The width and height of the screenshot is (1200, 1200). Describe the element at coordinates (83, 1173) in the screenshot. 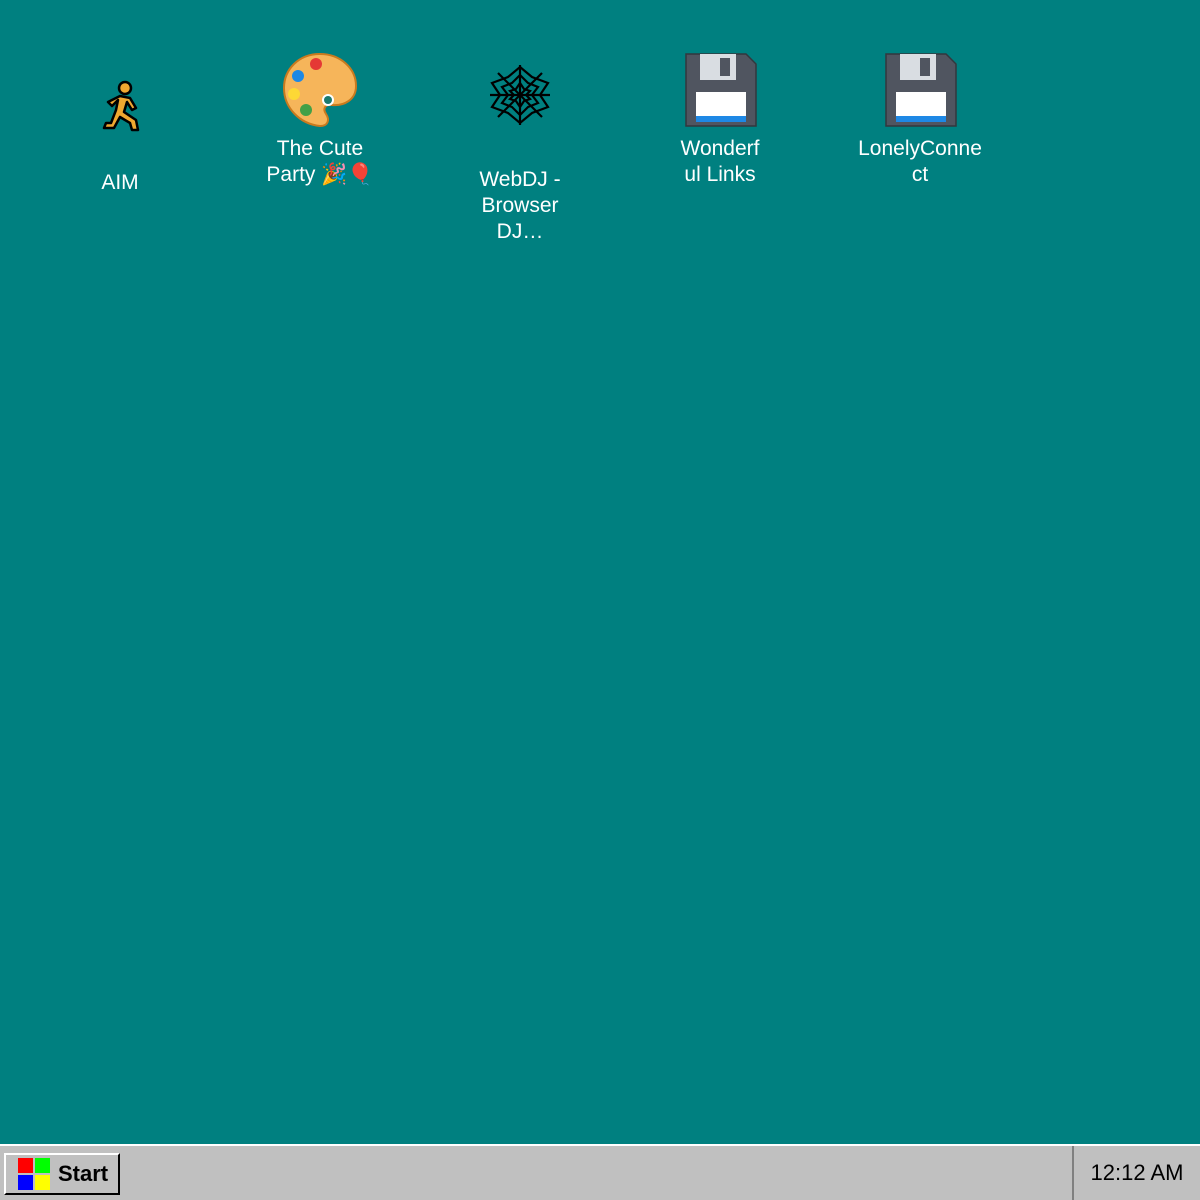

I see `start-label: Start` at that location.